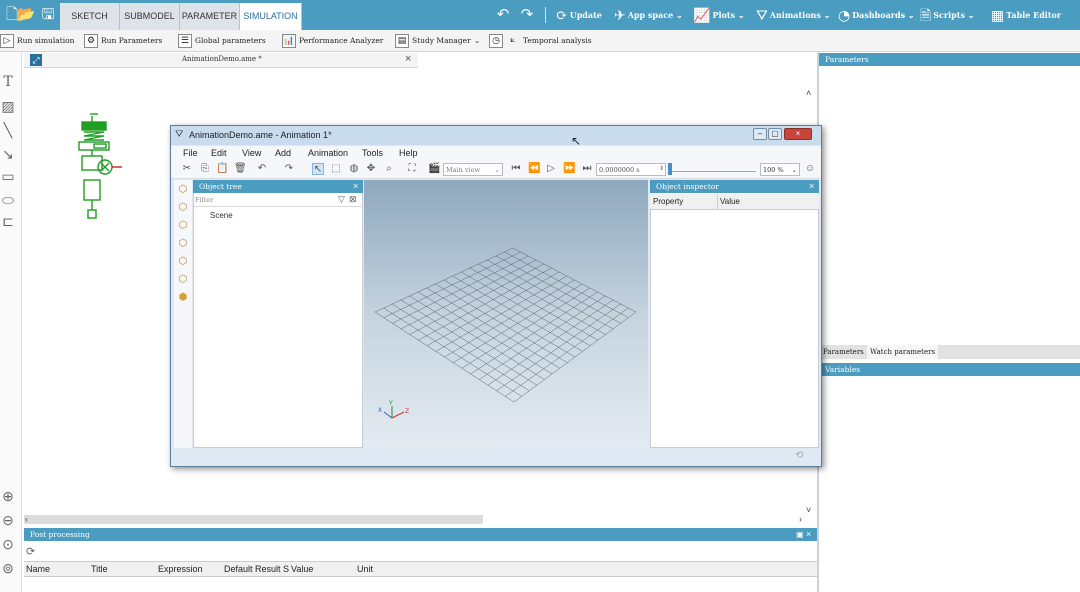 The image size is (1080, 592). I want to click on menu-help: Help, so click(408, 153).